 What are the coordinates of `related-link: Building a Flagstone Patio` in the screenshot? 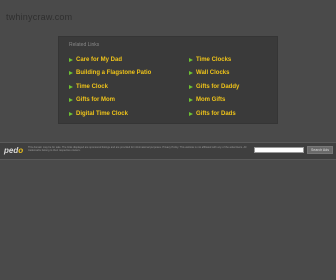 It's located at (110, 74).